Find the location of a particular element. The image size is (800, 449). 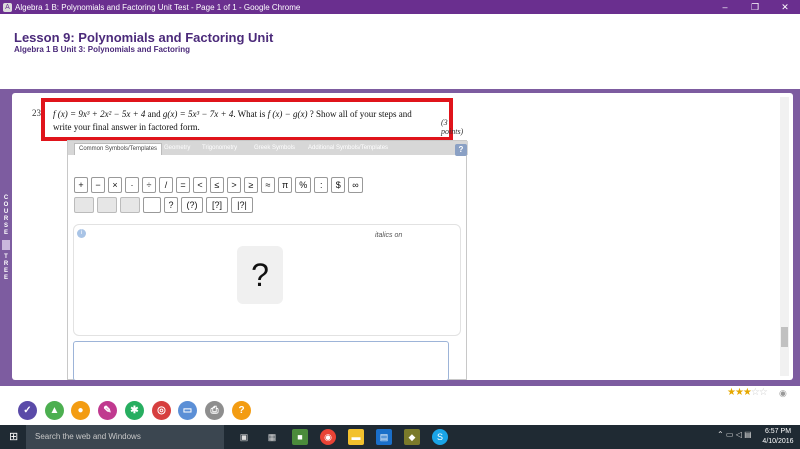

symbol-slash-button: / is located at coordinates (166, 185).